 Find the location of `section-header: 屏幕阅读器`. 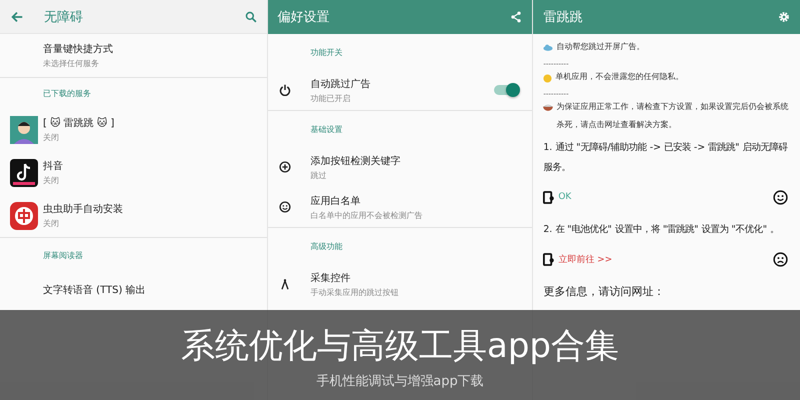

section-header: 屏幕阅读器 is located at coordinates (63, 255).